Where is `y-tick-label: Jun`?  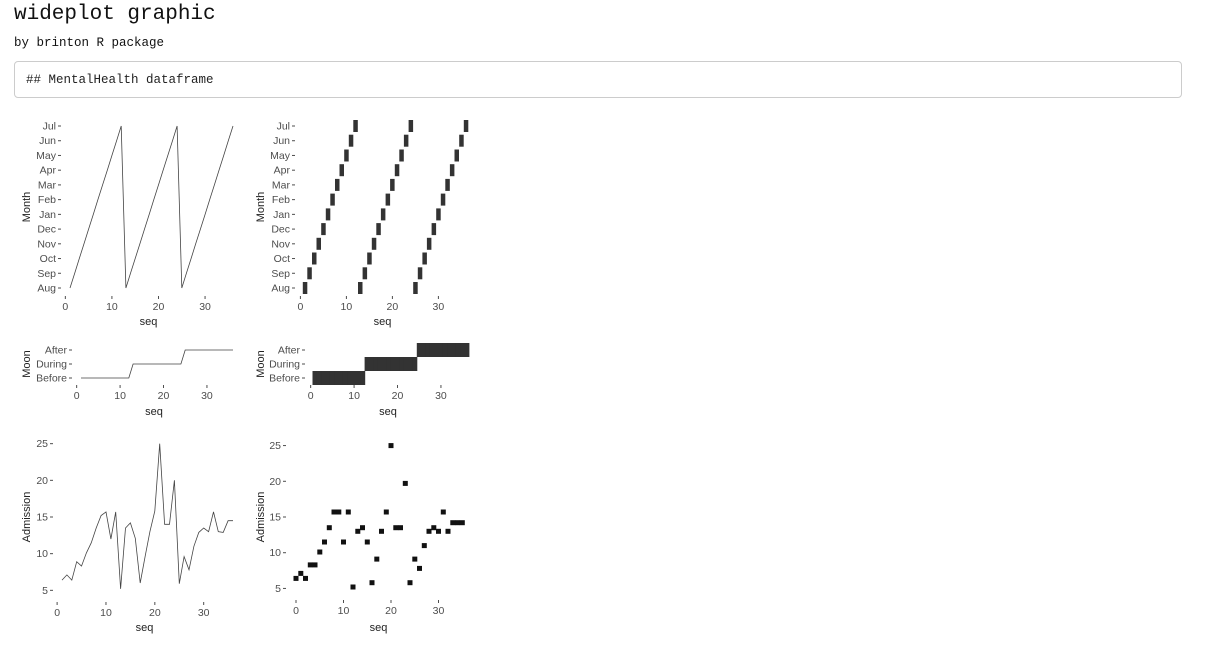 y-tick-label: Jun is located at coordinates (47, 141).